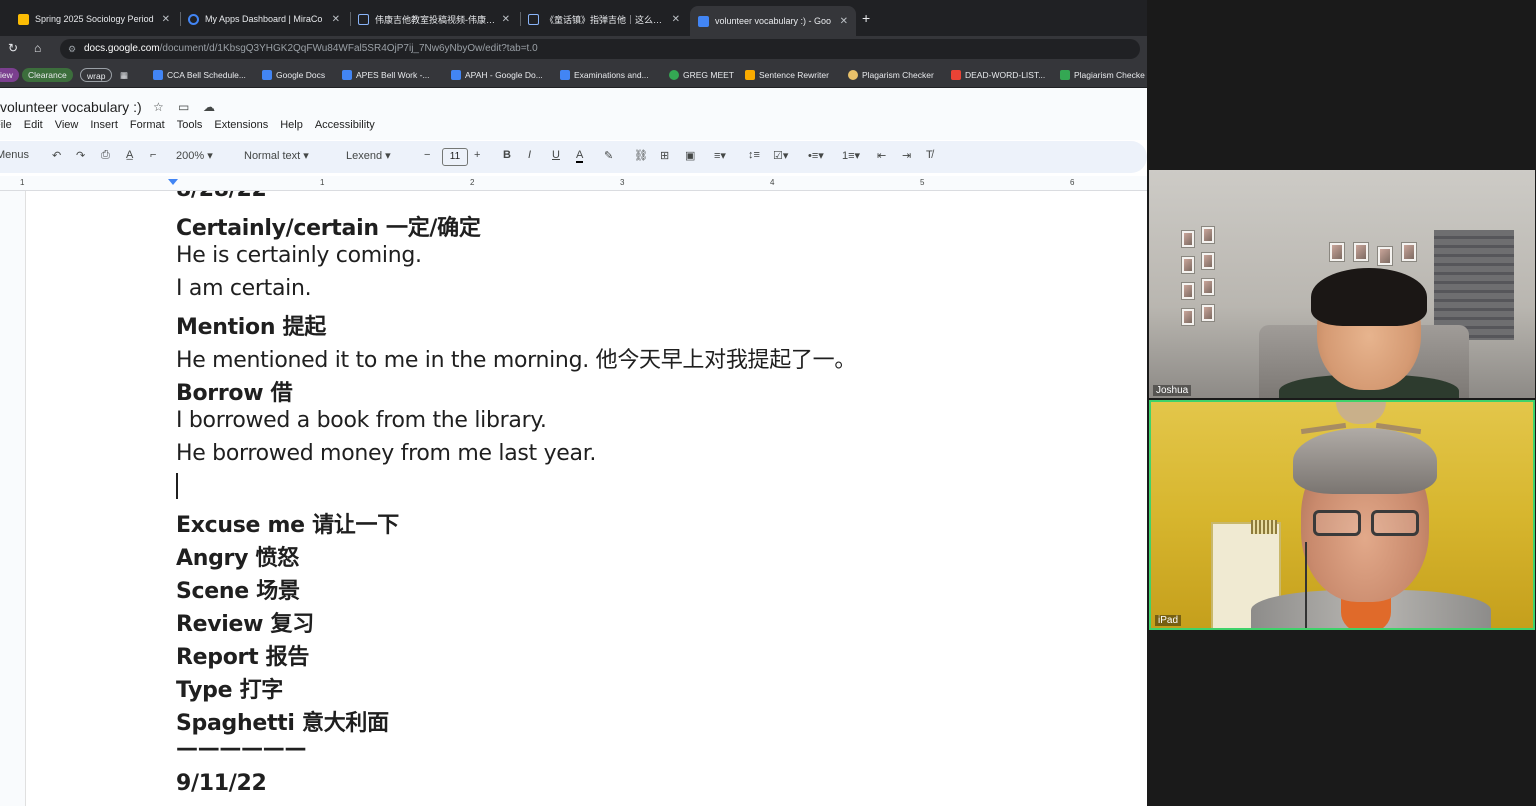 This screenshot has width=1536, height=806. I want to click on tab-guitar-1: 伟康吉他教室投稿视频-伟康吉他 ✕, so click(434, 19).